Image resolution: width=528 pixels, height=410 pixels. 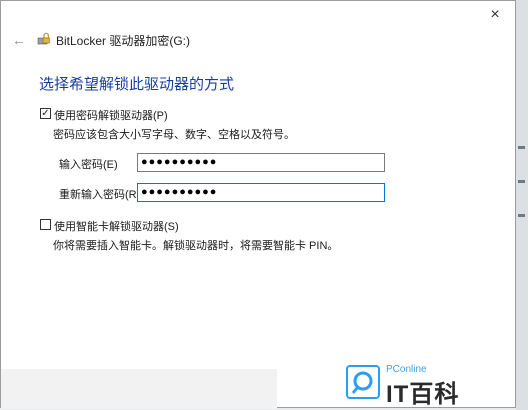 What do you see at coordinates (100, 195) in the screenshot?
I see `reenter-password-label: 重新输入密码(R)` at bounding box center [100, 195].